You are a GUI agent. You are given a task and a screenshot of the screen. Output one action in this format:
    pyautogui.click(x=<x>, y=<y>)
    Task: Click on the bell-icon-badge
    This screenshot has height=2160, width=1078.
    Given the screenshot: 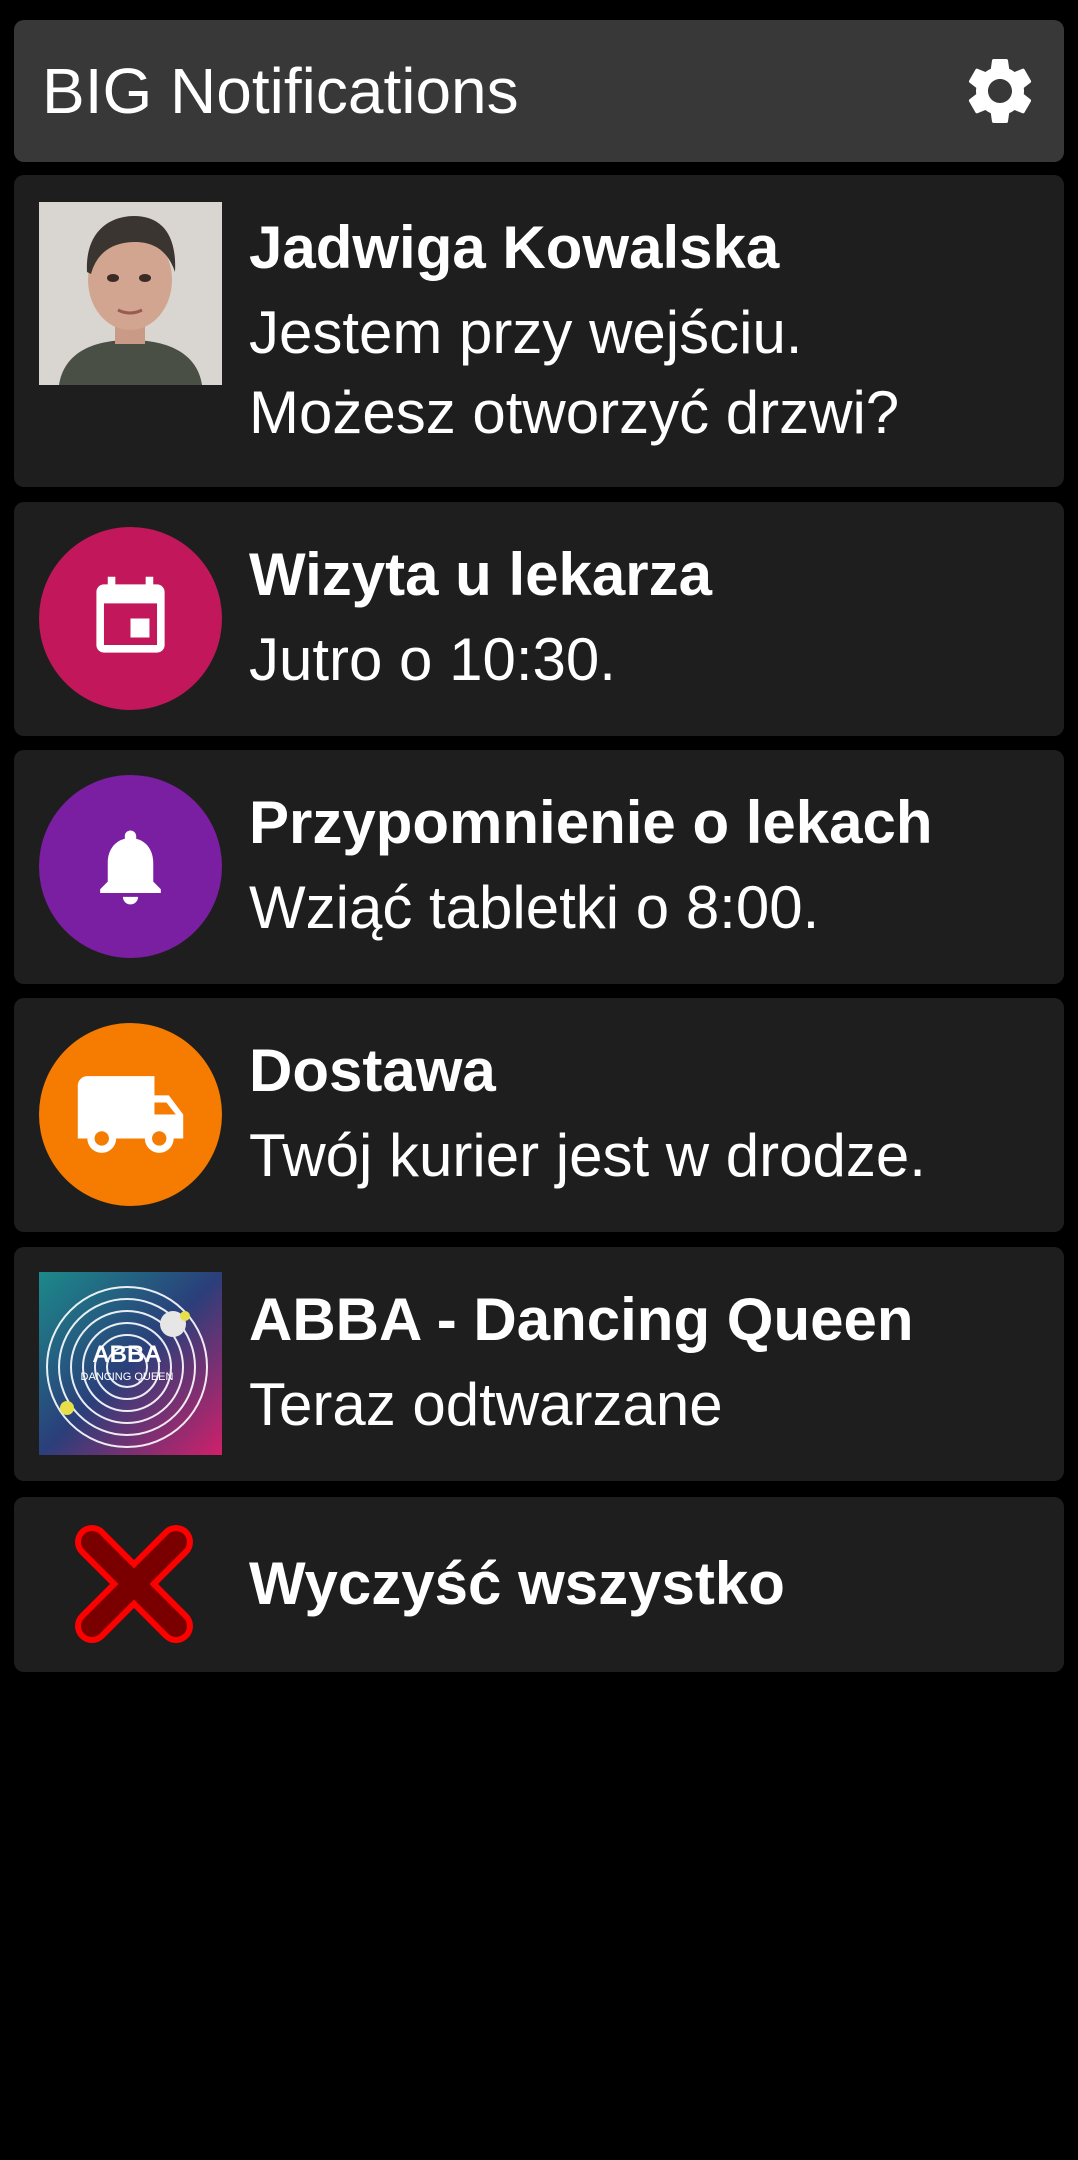 What is the action you would take?
    pyautogui.click(x=130, y=866)
    